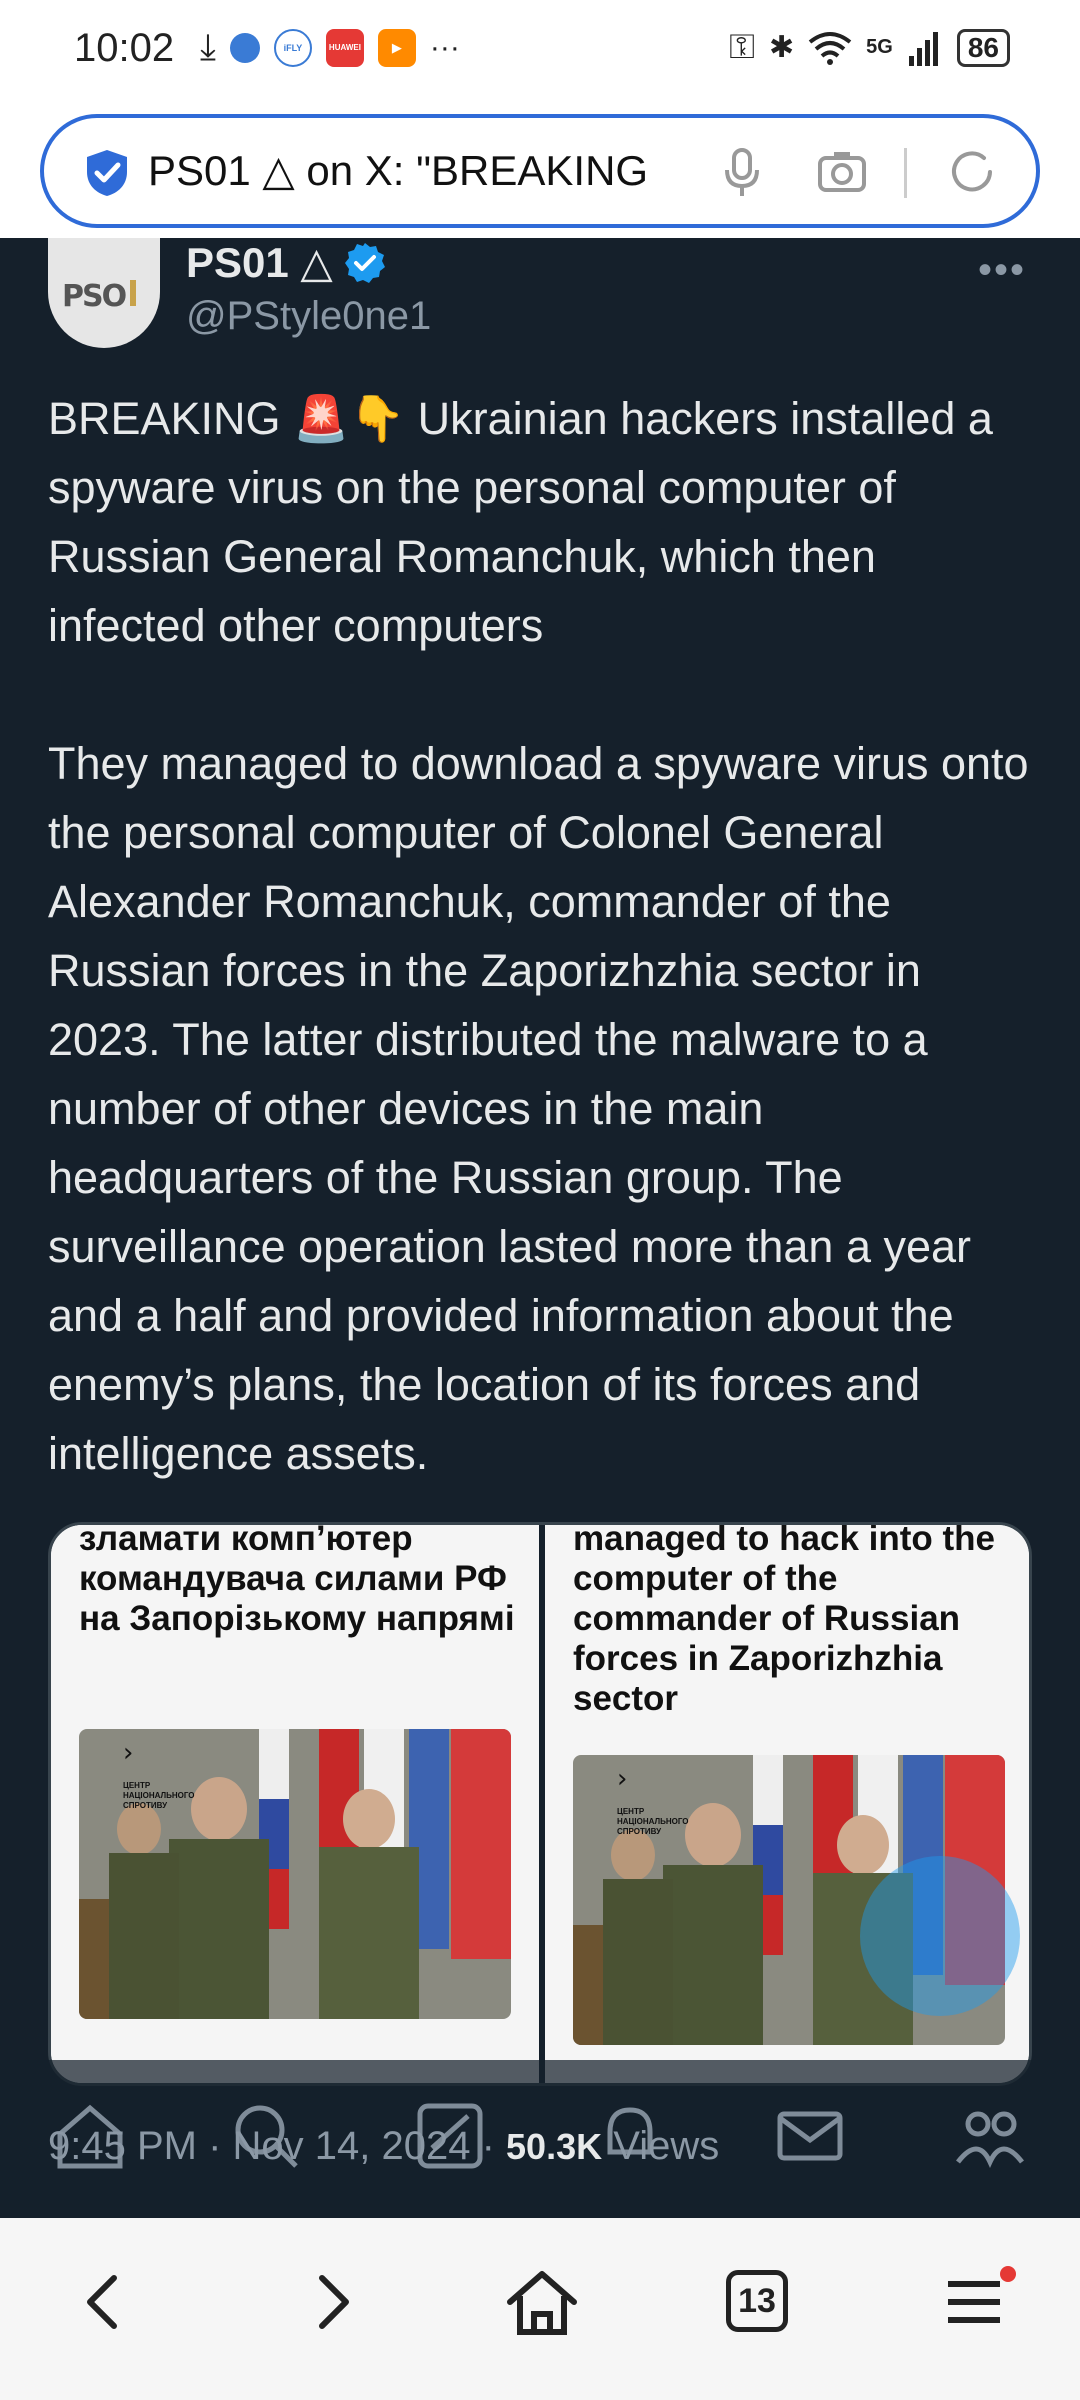 The width and height of the screenshot is (1080, 2400). Describe the element at coordinates (259, 262) in the screenshot. I see `author-name-text: PS01 △` at that location.